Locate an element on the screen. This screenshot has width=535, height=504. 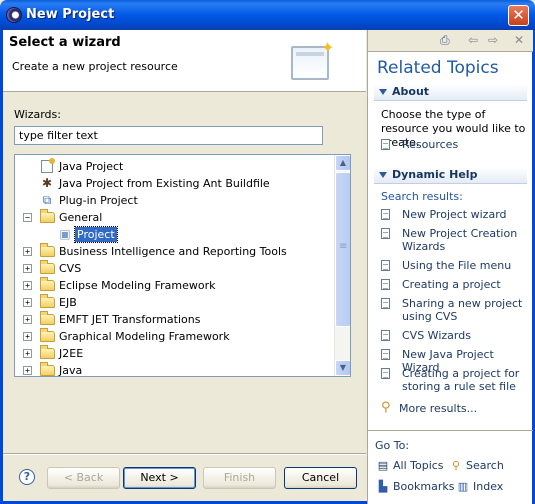
tree-scrollbar: ▲ ▼ is located at coordinates (342, 265).